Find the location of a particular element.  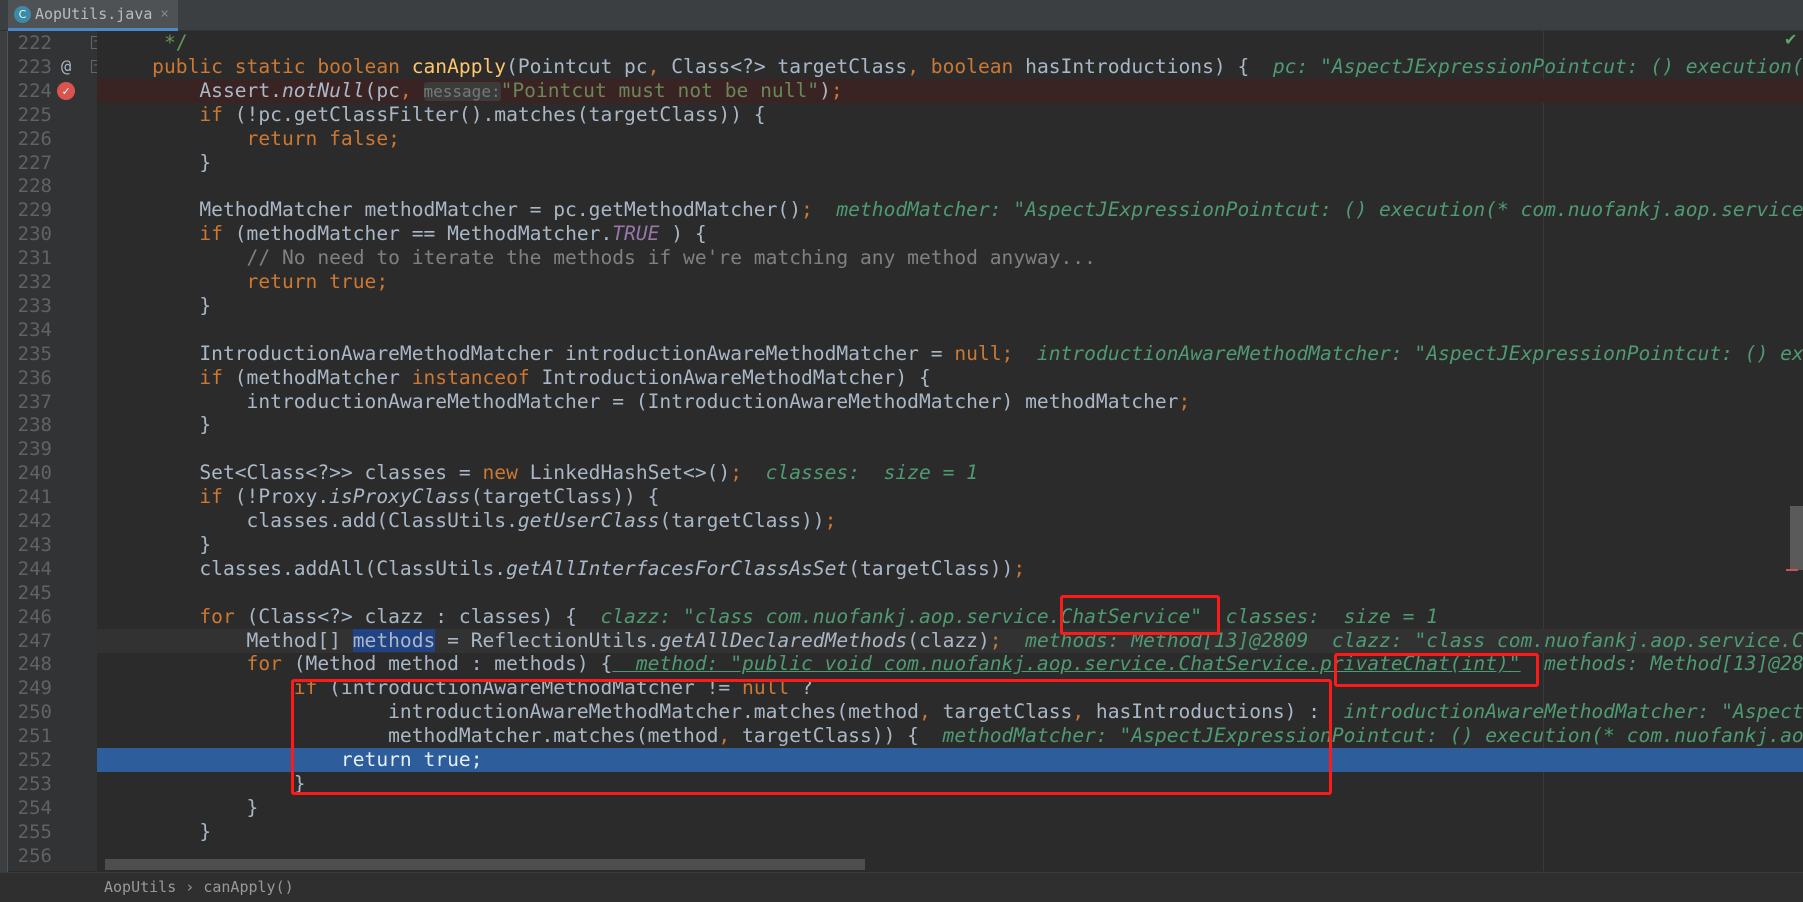

gutter-line: 230 is located at coordinates (52, 234).